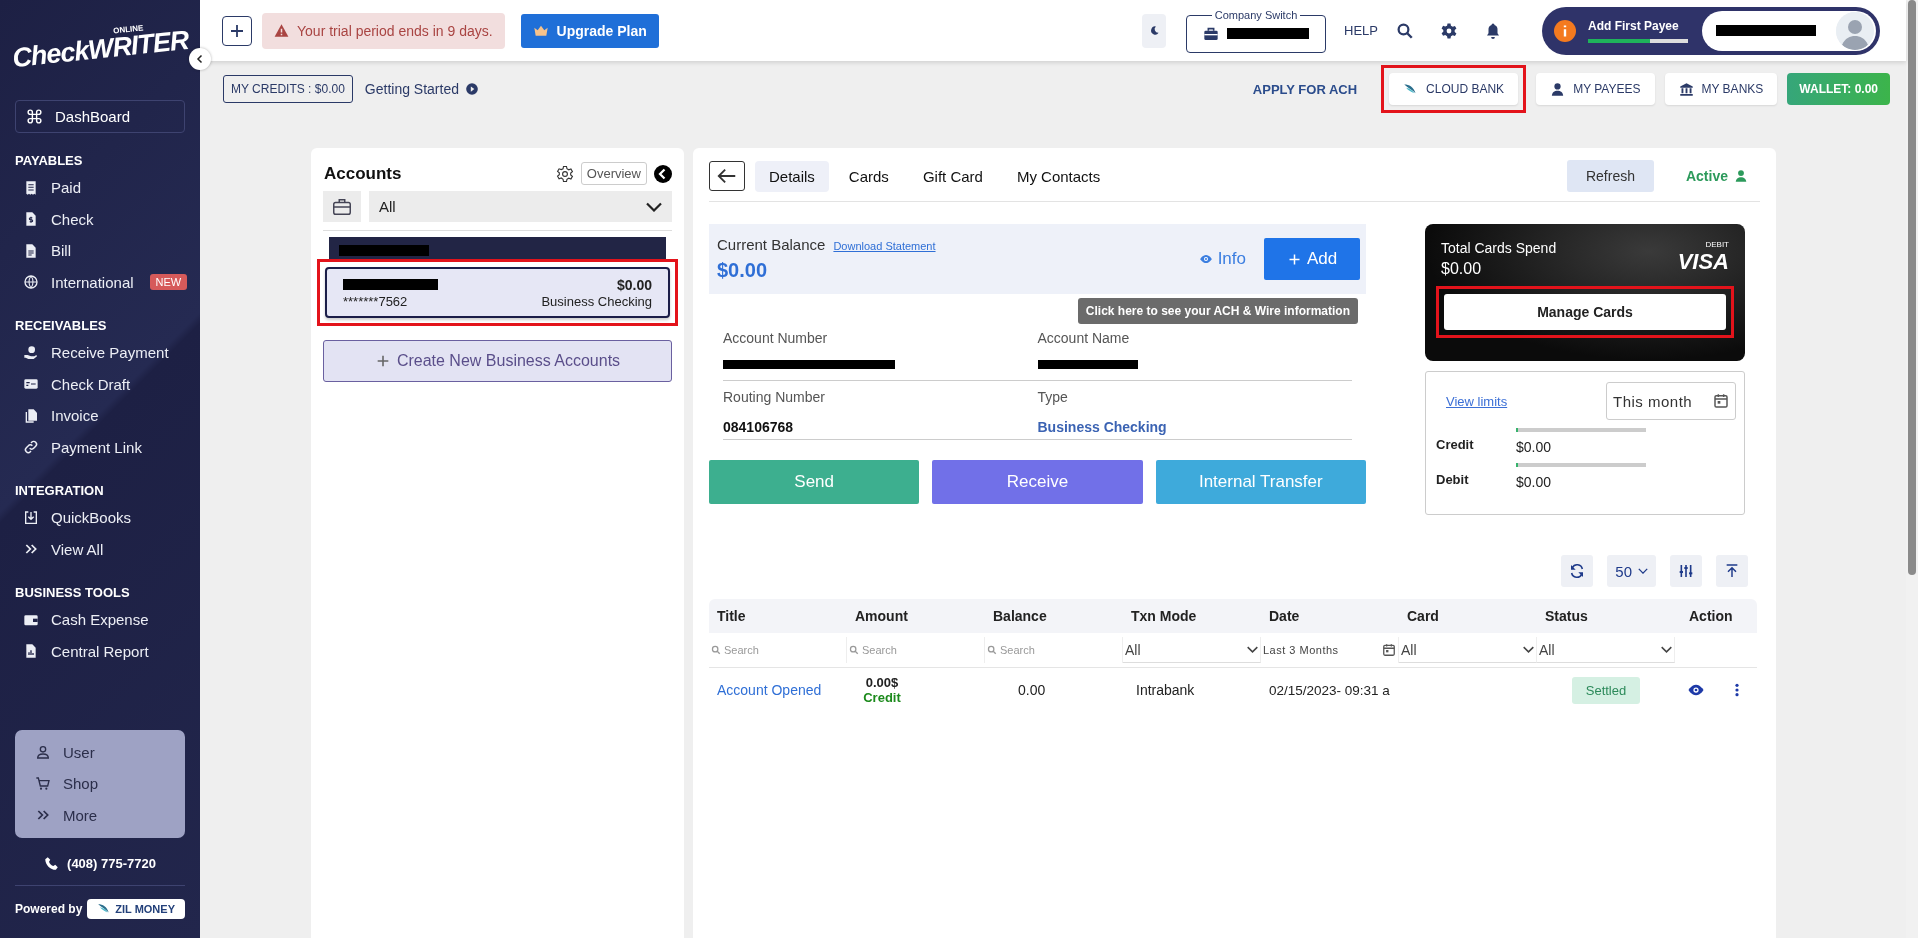 This screenshot has width=1918, height=938. I want to click on sidebar-item: Invoice, so click(100, 416).